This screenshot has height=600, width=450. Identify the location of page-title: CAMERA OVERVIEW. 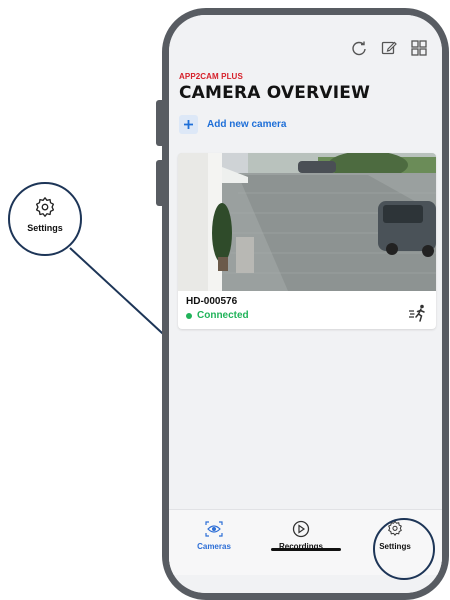
(275, 93).